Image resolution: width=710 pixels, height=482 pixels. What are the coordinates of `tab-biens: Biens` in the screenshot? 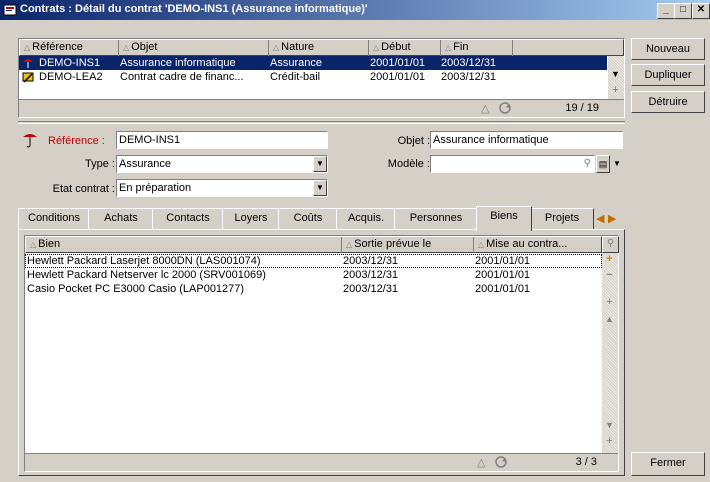 It's located at (504, 218).